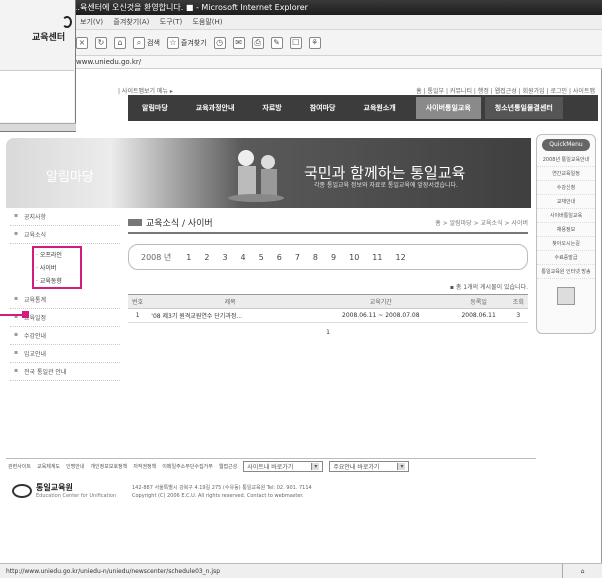 The width and height of the screenshot is (602, 578). I want to click on menu-favorites: 즐겨찾기(A), so click(131, 22).